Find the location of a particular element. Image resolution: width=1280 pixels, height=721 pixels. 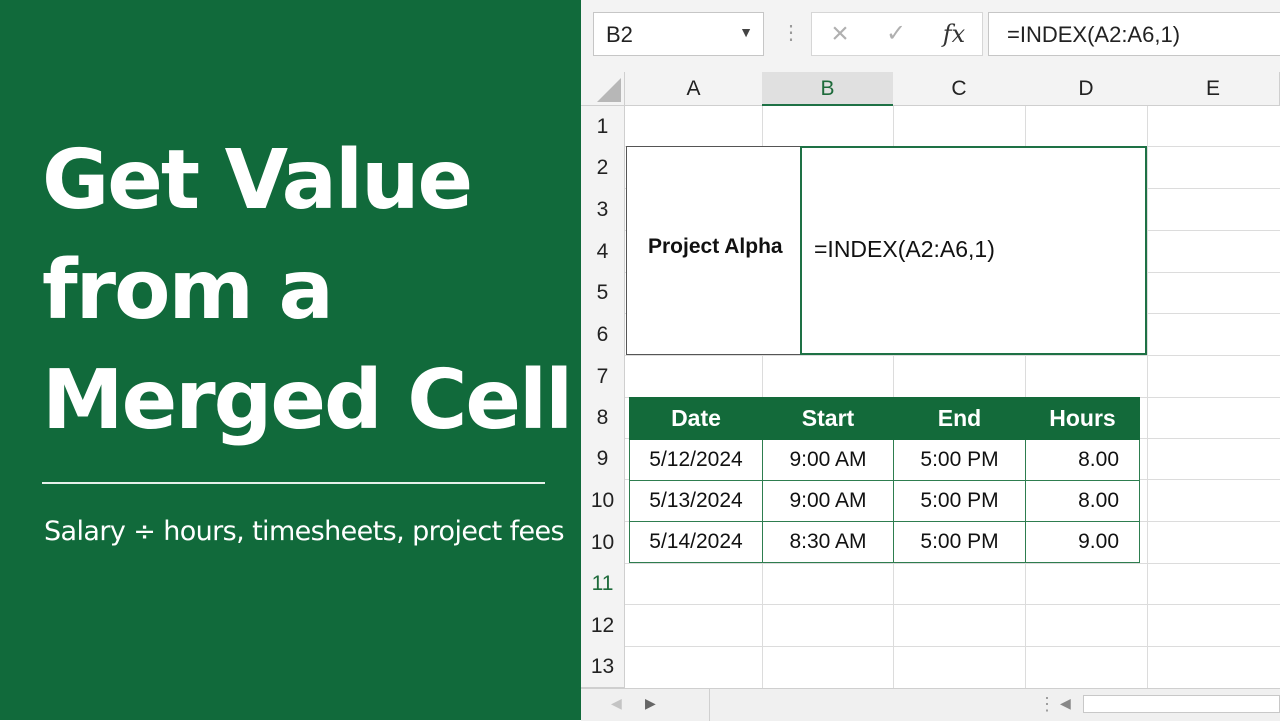

cancel-icon: × is located at coordinates (840, 34).